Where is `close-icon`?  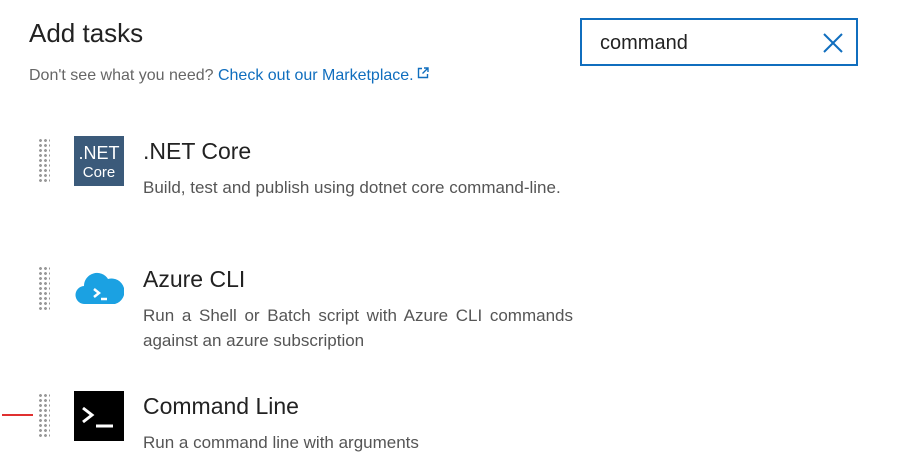 close-icon is located at coordinates (833, 43).